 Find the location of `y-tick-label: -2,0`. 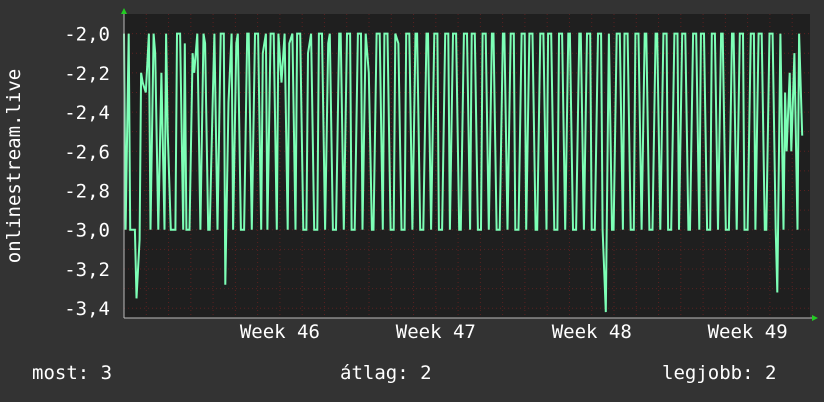

y-tick-label: -2,0 is located at coordinates (87, 35).